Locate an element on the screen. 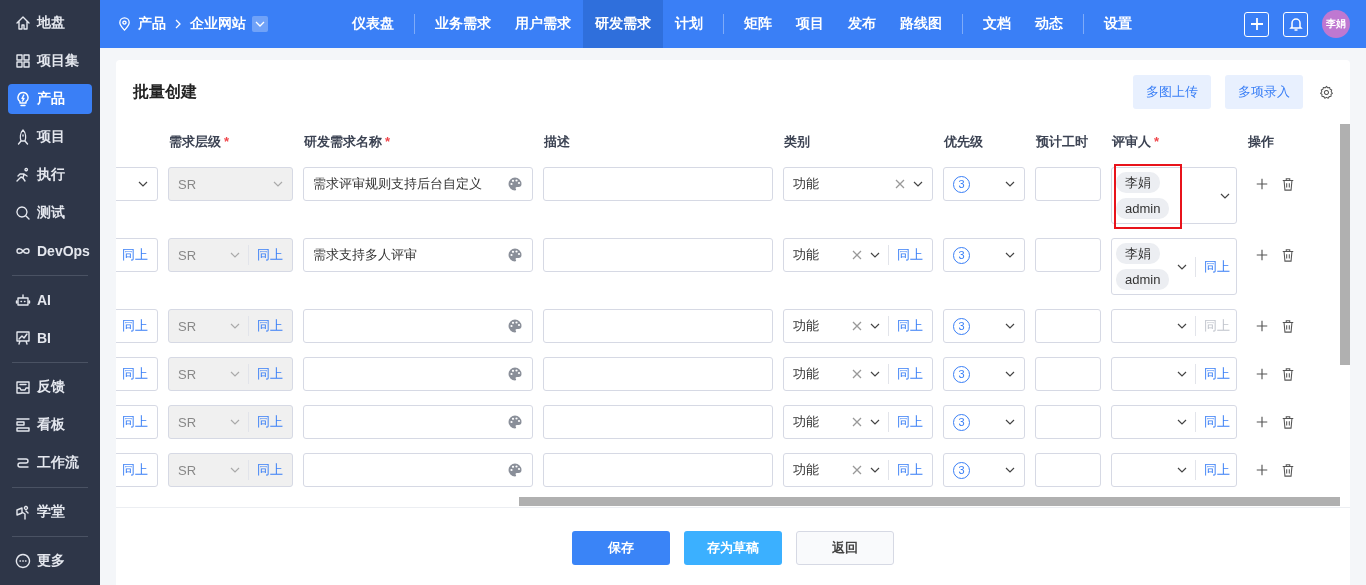 Image resolution: width=1366 pixels, height=585 pixels. sidebar-label: 产品 is located at coordinates (51, 99).